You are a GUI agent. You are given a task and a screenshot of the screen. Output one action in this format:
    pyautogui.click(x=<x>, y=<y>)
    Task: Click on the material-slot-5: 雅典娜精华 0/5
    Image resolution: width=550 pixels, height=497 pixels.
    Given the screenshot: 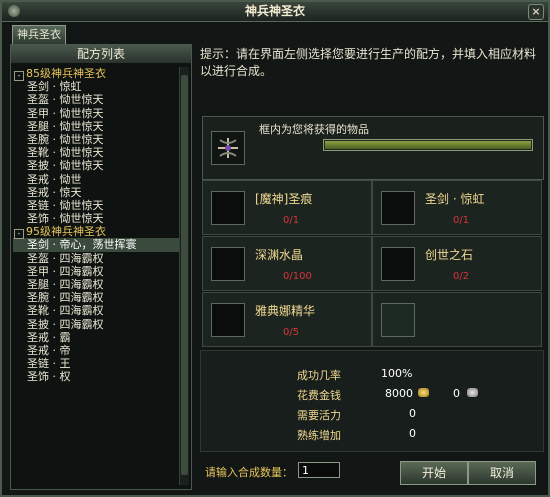 What is the action you would take?
    pyautogui.click(x=287, y=319)
    